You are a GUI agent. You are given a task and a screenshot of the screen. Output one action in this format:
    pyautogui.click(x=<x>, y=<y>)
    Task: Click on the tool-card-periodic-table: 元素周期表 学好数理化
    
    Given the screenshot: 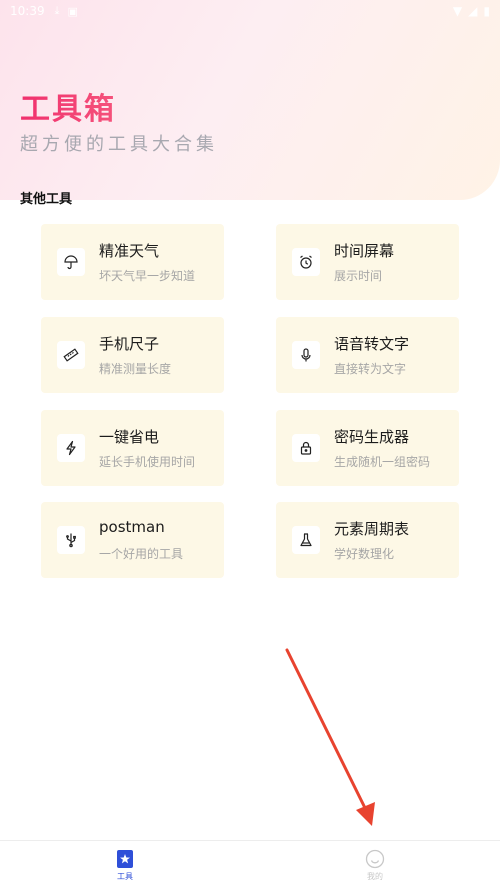 What is the action you would take?
    pyautogui.click(x=367, y=540)
    